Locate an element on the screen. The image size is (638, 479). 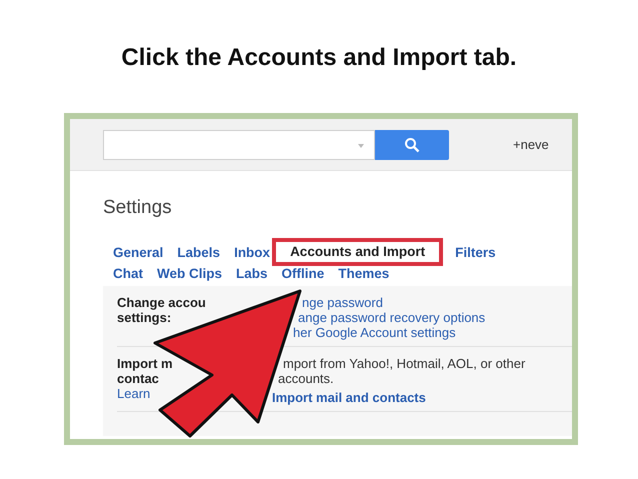
label-text: accounts. is located at coordinates (306, 378).